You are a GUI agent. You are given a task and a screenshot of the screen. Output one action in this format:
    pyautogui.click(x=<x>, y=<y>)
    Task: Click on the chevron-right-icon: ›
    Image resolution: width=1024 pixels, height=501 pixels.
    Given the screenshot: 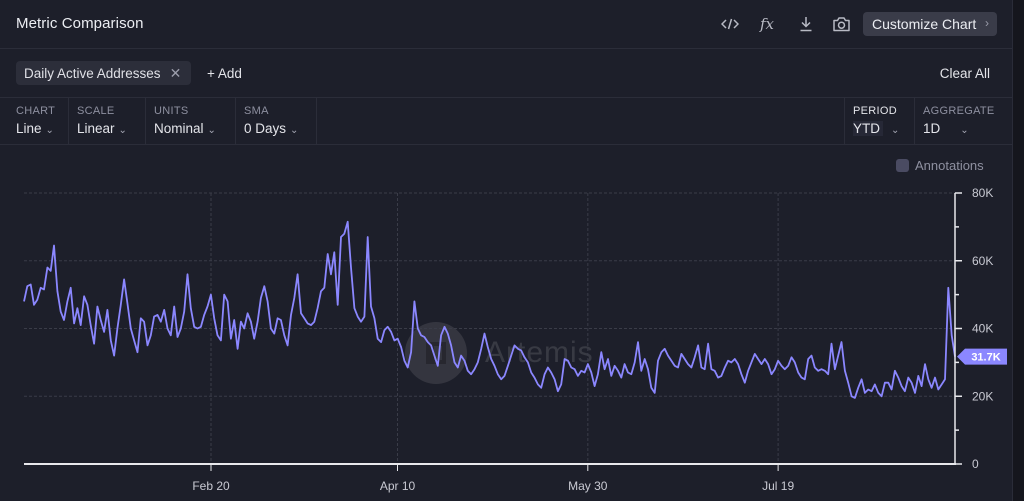 What is the action you would take?
    pyautogui.click(x=987, y=23)
    